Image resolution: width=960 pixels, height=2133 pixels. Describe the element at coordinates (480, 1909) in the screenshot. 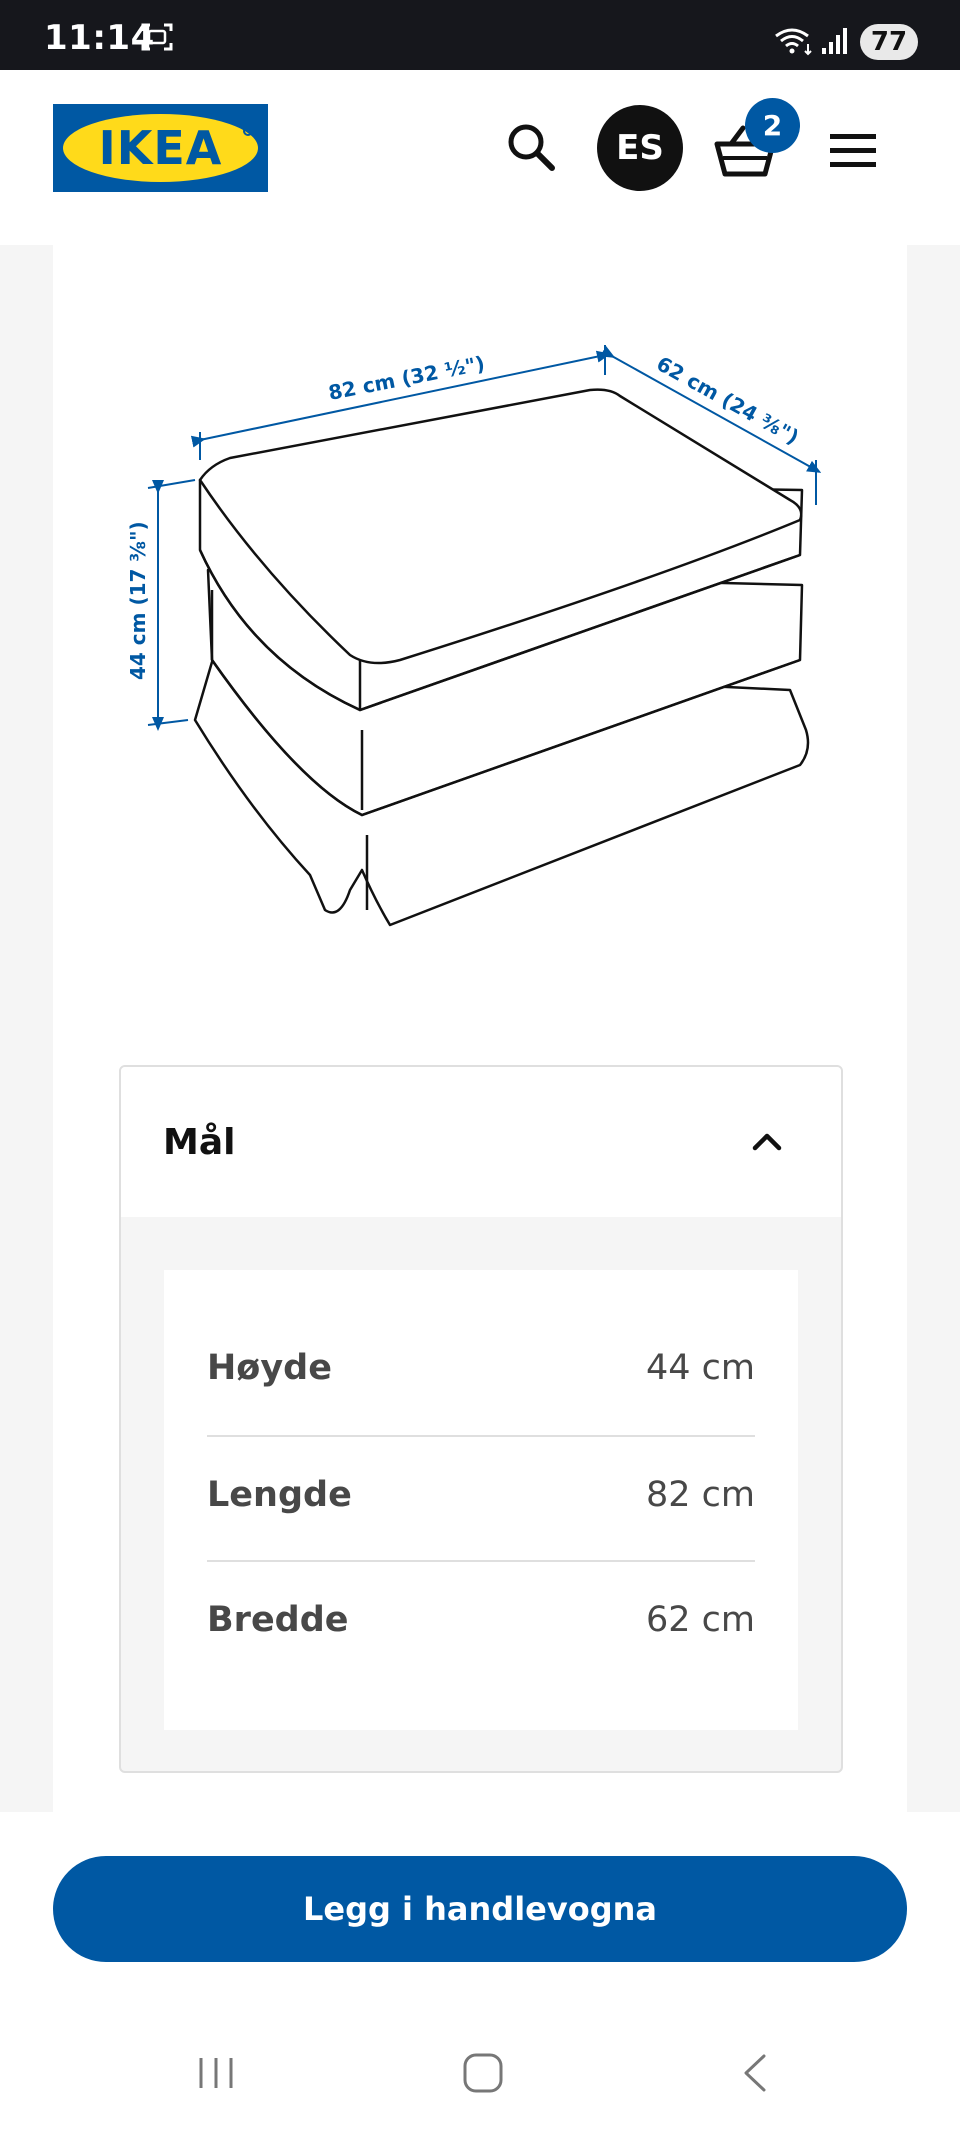

I see `add-to-cart-button: Legg i handlevogna` at that location.